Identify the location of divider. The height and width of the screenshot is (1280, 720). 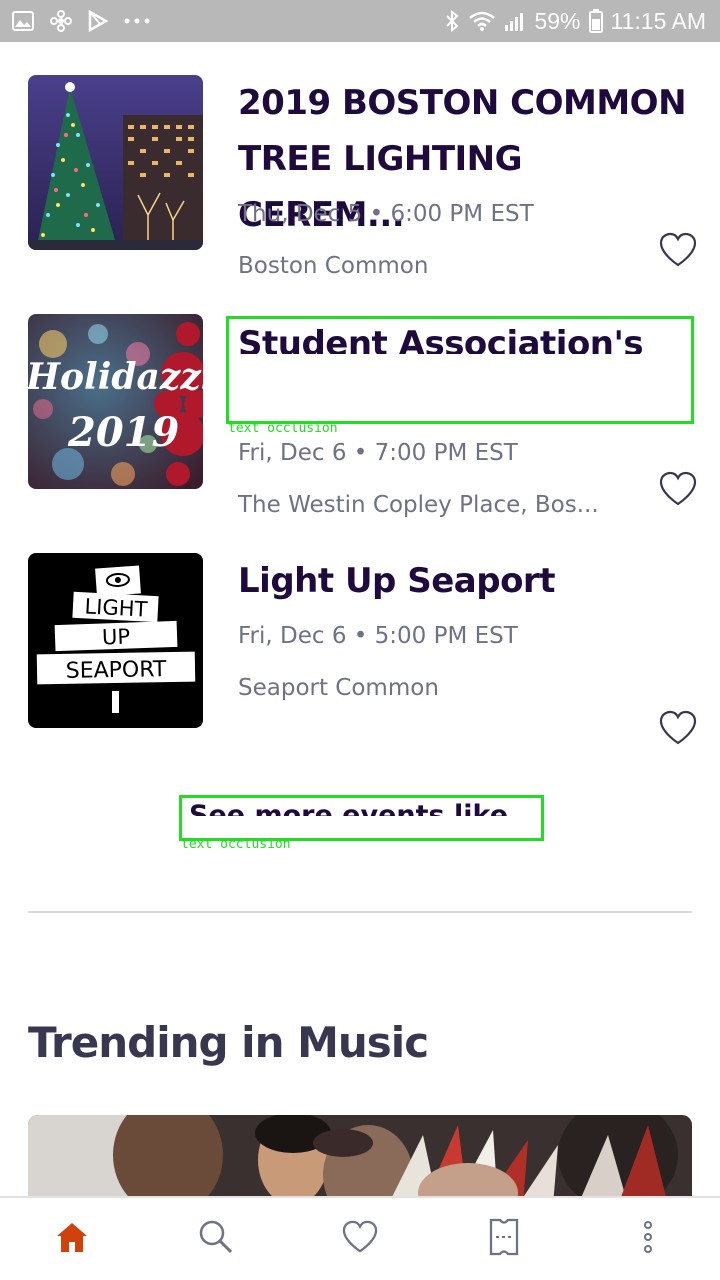
(360, 912).